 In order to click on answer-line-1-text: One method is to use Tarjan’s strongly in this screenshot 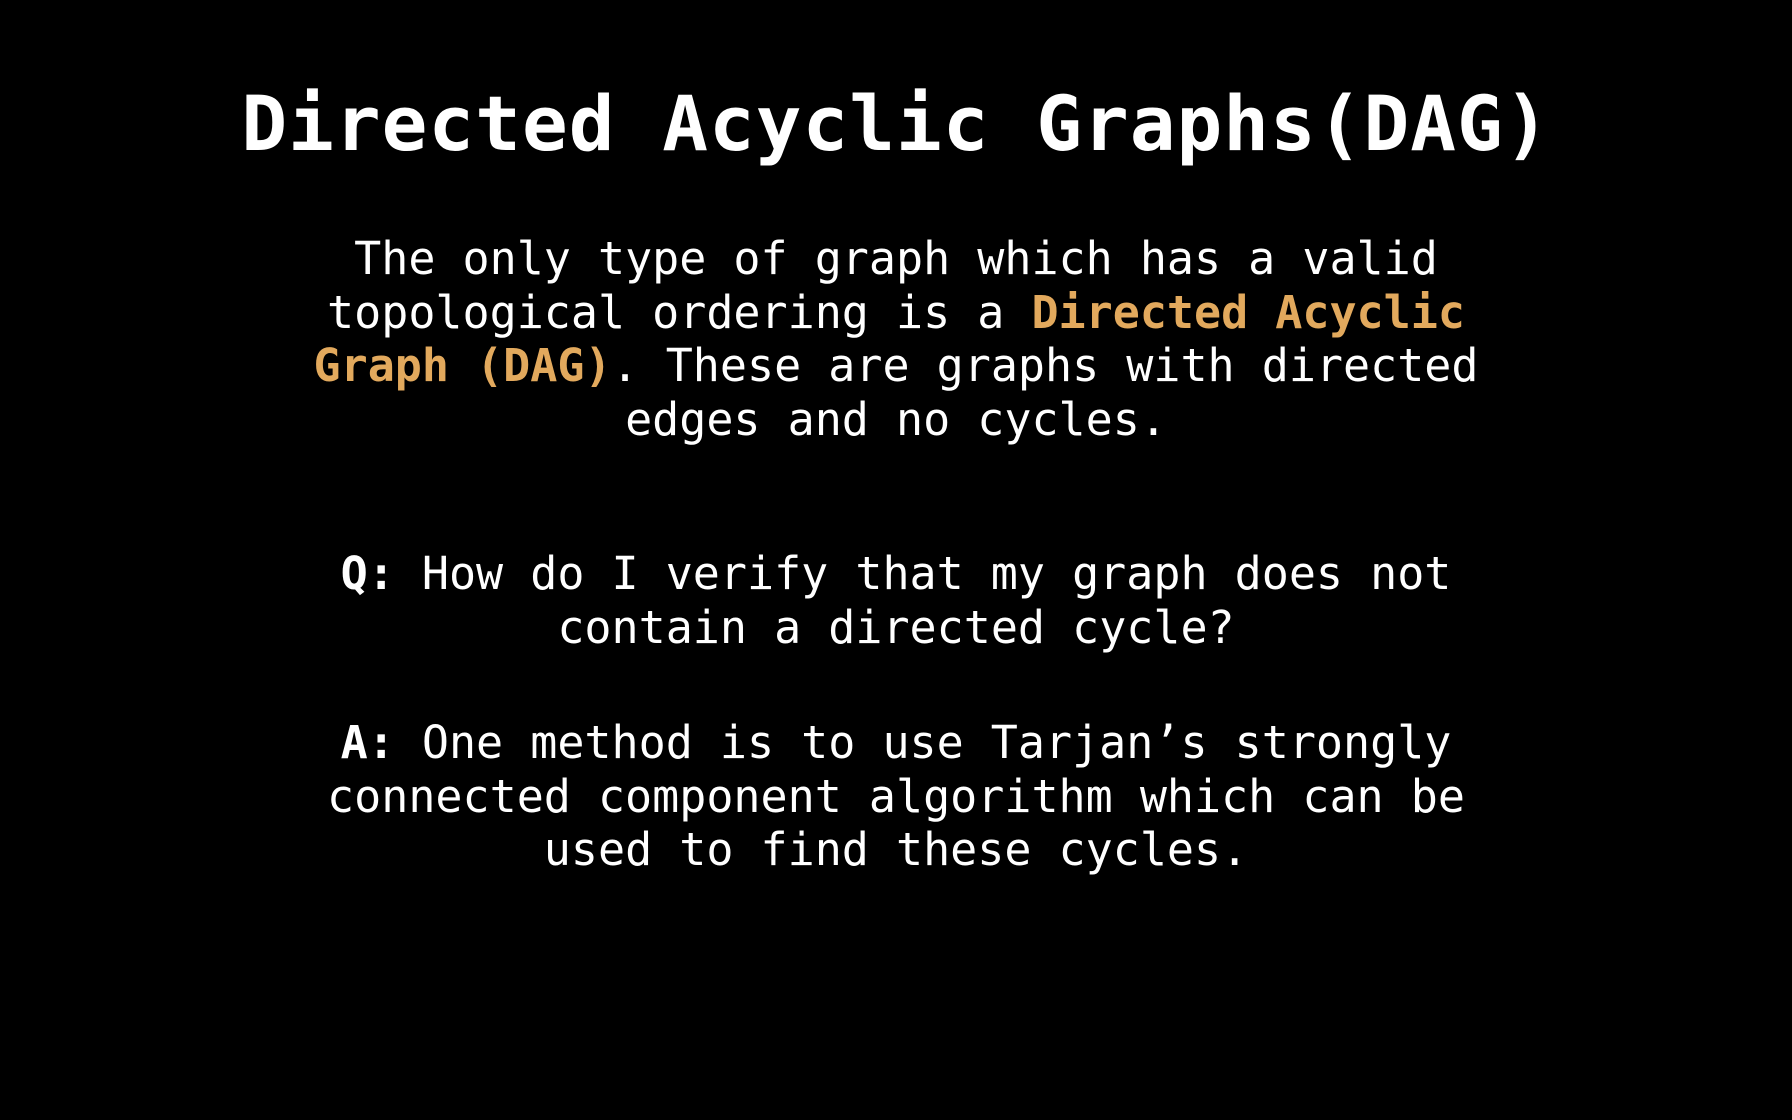, I will do `click(923, 742)`.